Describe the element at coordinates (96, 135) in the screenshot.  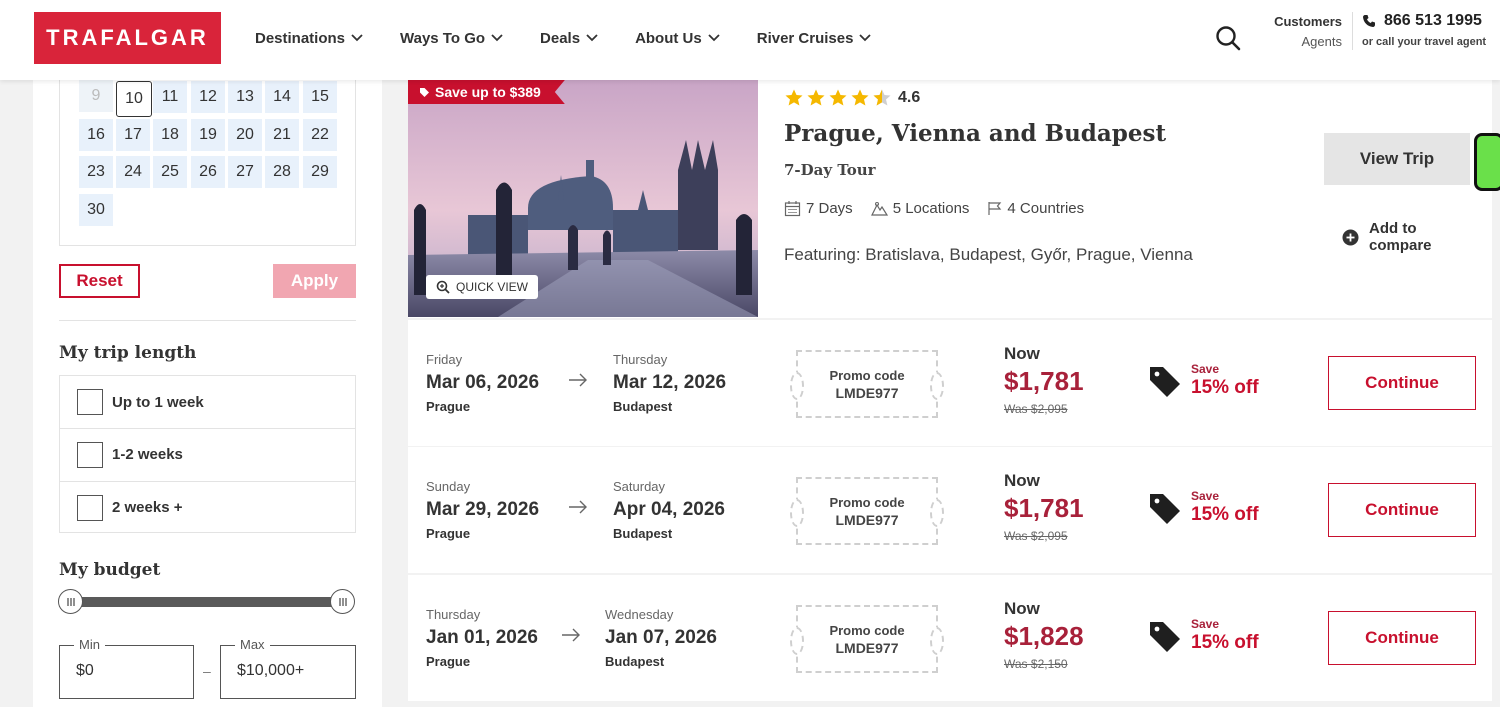
I see `calendar-day: 16` at that location.